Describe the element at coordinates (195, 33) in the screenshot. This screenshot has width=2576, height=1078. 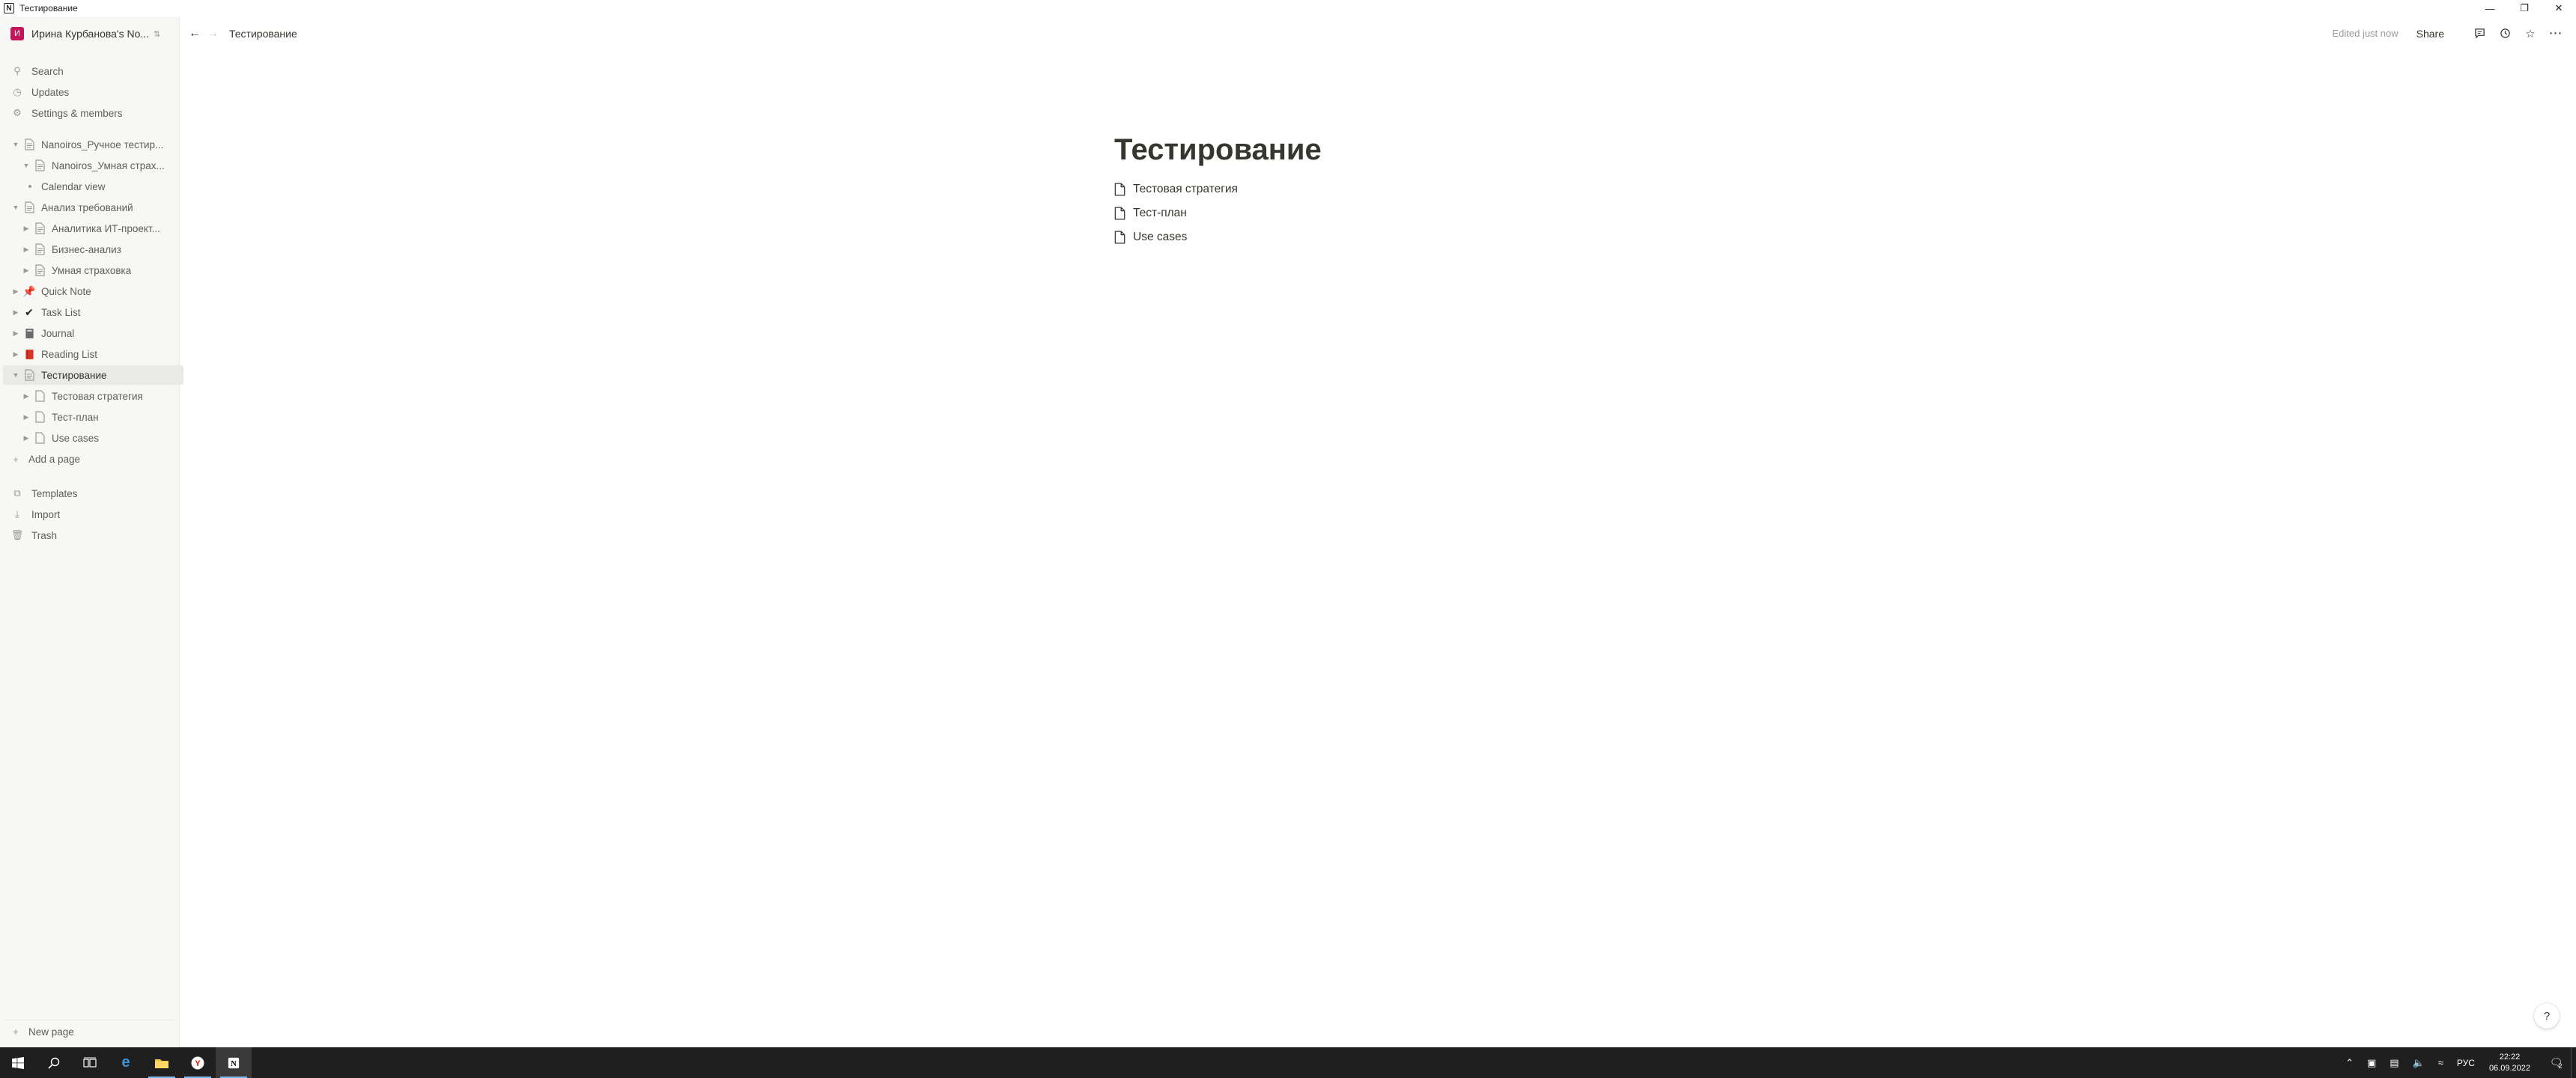
I see `back-arrow-icon: ←` at that location.